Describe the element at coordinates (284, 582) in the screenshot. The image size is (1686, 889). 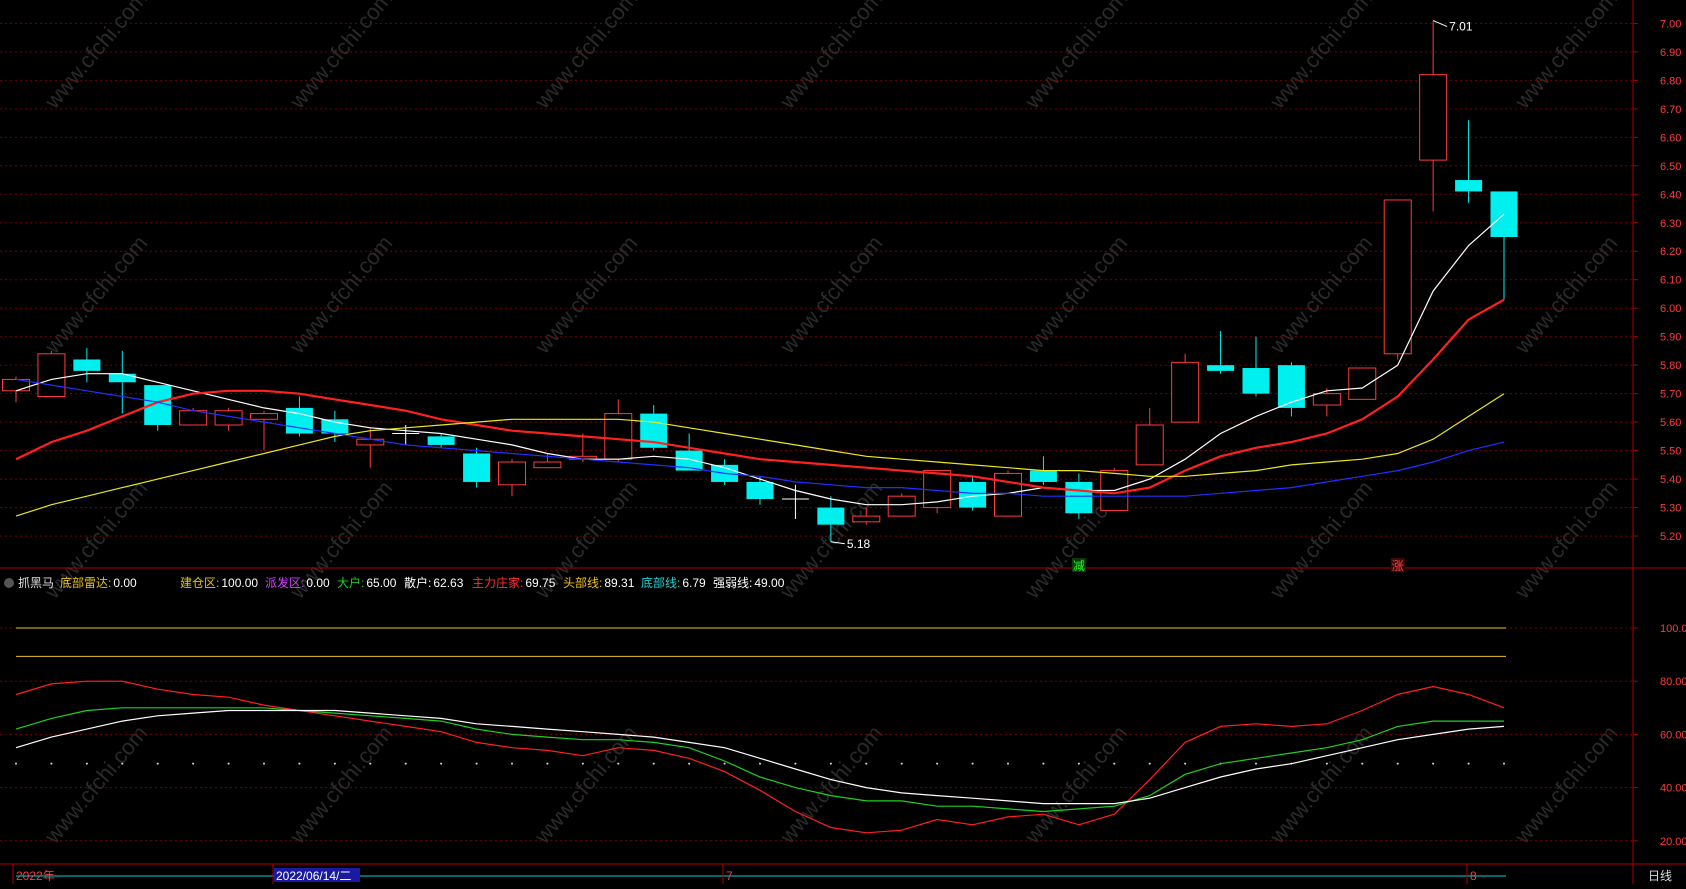
I see `legend-label: 派发区:` at that location.